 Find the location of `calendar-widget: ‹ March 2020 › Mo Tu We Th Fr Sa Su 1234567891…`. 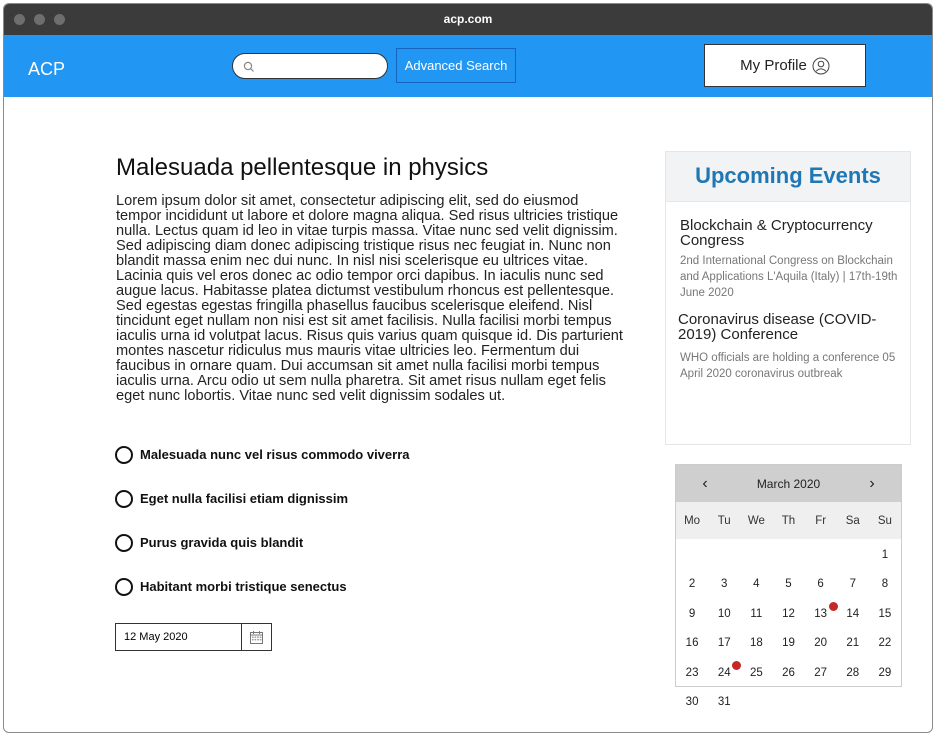

calendar-widget: ‹ March 2020 › Mo Tu We Th Fr Sa Su 1234567891… is located at coordinates (788, 586).